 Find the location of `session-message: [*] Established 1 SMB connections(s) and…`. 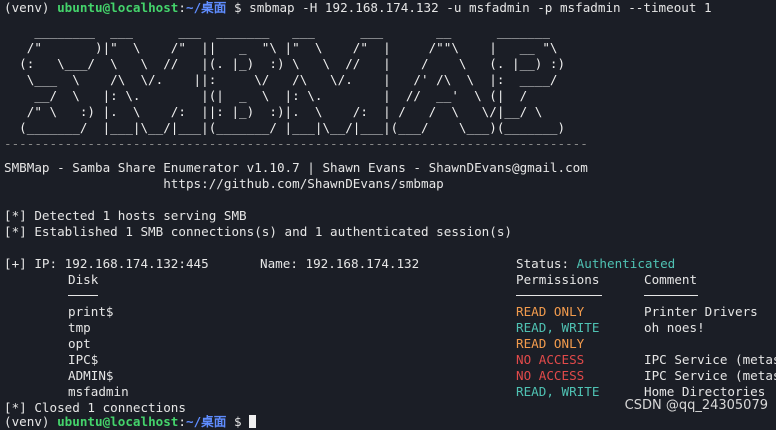

session-message: [*] Established 1 SMB connections(s) and… is located at coordinates (258, 231).